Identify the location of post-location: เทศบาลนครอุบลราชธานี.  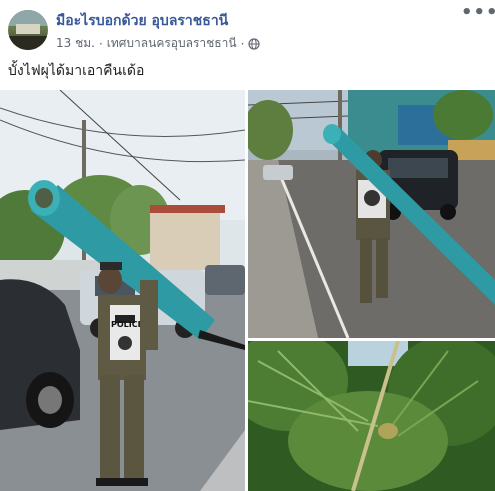
(172, 43).